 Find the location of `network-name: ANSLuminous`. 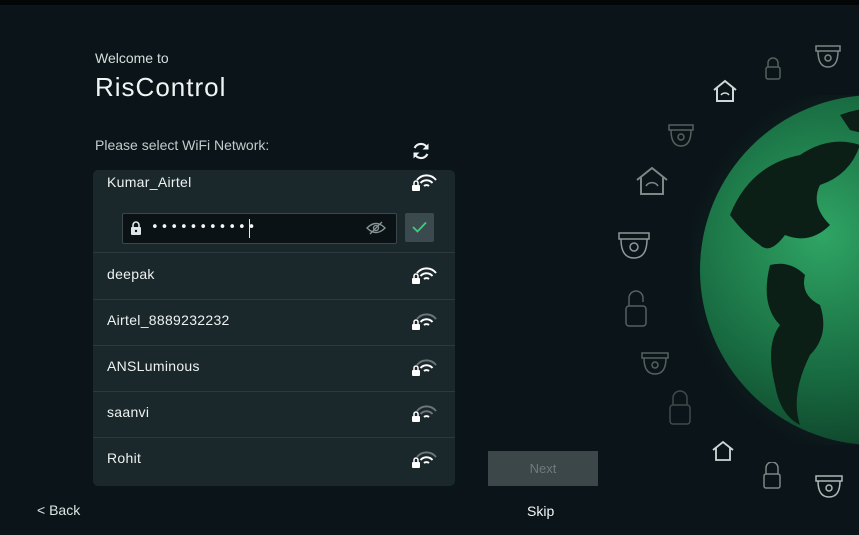

network-name: ANSLuminous is located at coordinates (153, 366).